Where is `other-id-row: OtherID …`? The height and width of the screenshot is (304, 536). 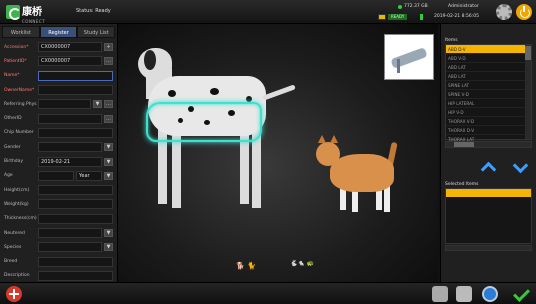 other-id-row: OtherID … is located at coordinates (58, 118).